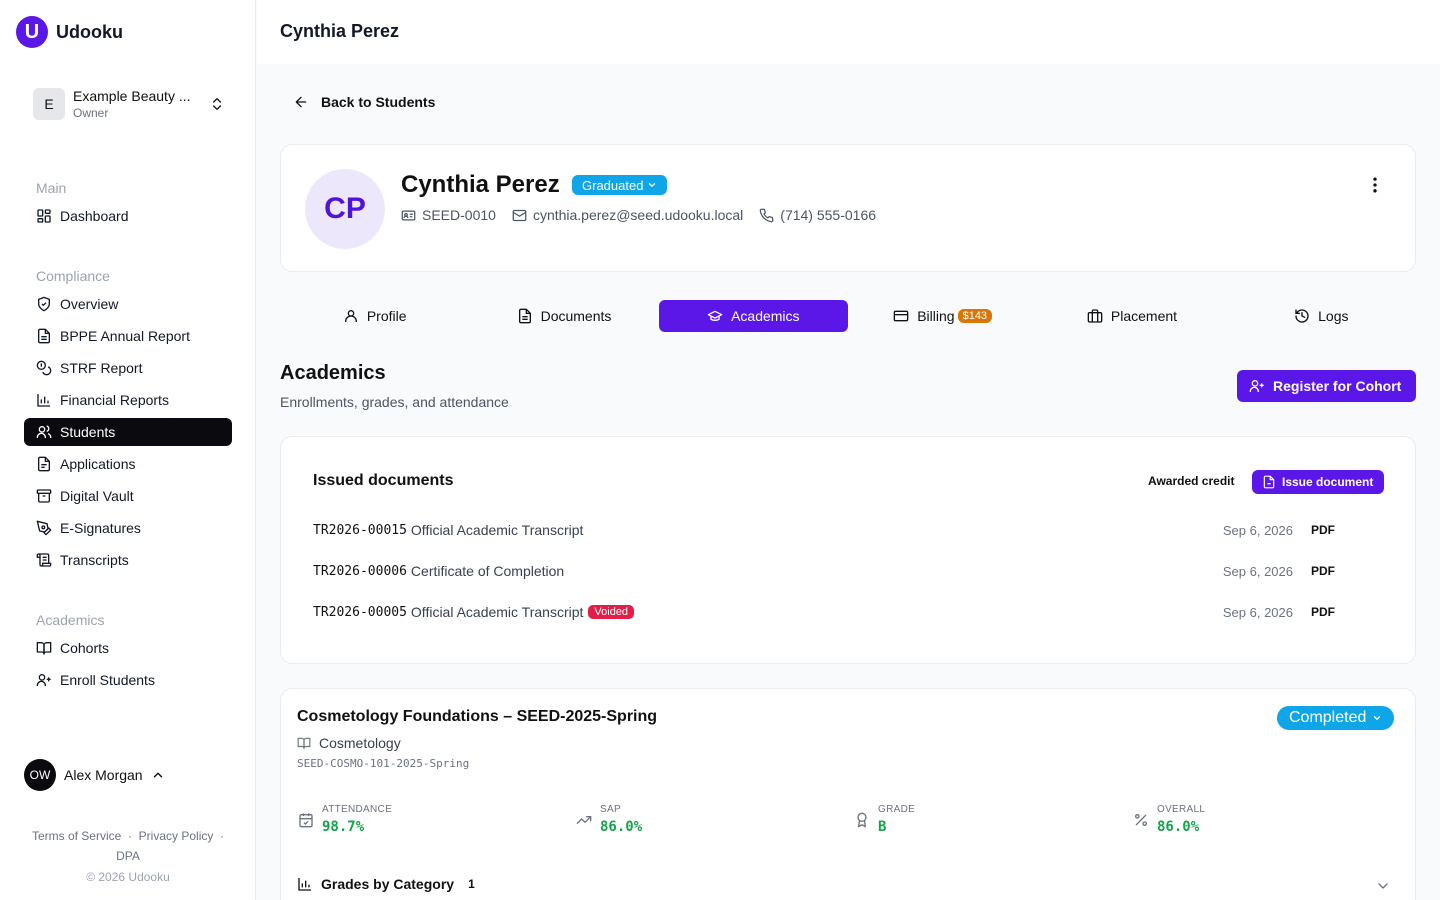 The height and width of the screenshot is (900, 1440). What do you see at coordinates (817, 215) in the screenshot?
I see `student-phone: (714) 555-0166` at bounding box center [817, 215].